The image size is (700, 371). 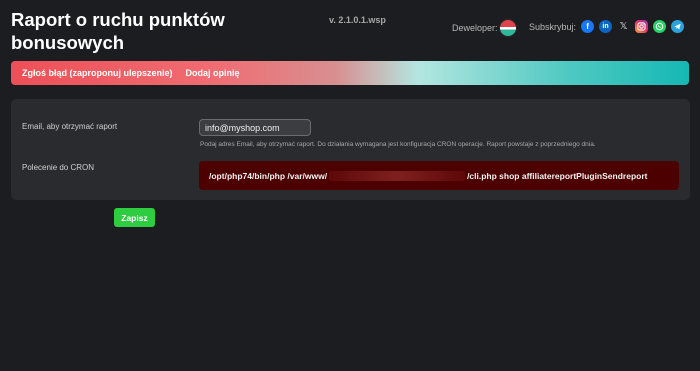 I want to click on subscribe-block: Subskrybuj: f in 𝕏, so click(x=607, y=26).